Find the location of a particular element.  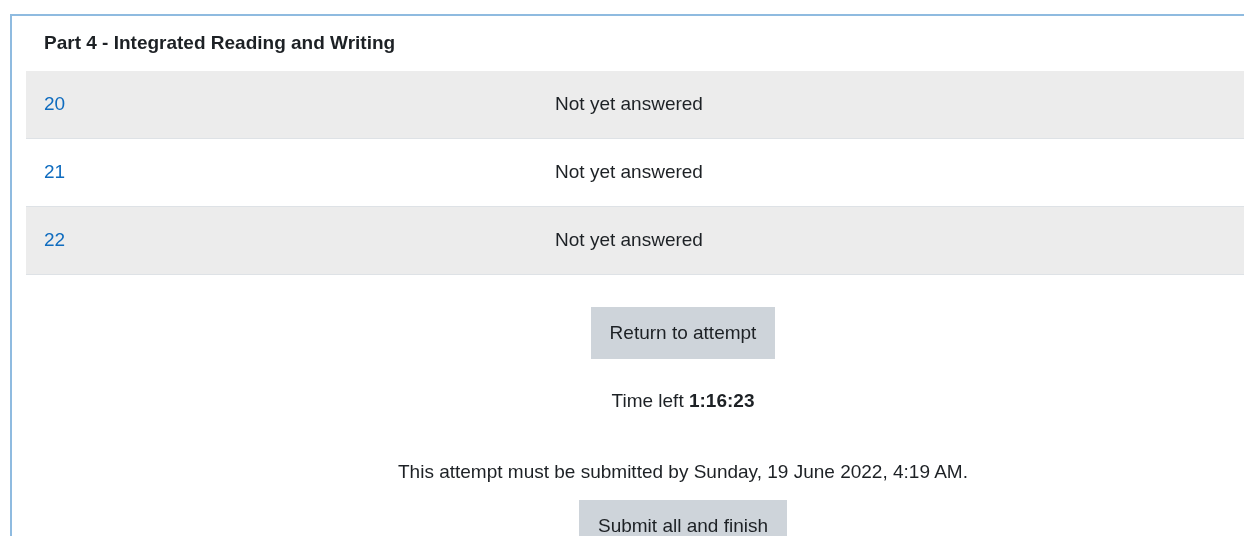

deadline-note: This attempt must be submitted by Sunday, 19 June 2022, 4:19 AM. is located at coordinates (683, 471).